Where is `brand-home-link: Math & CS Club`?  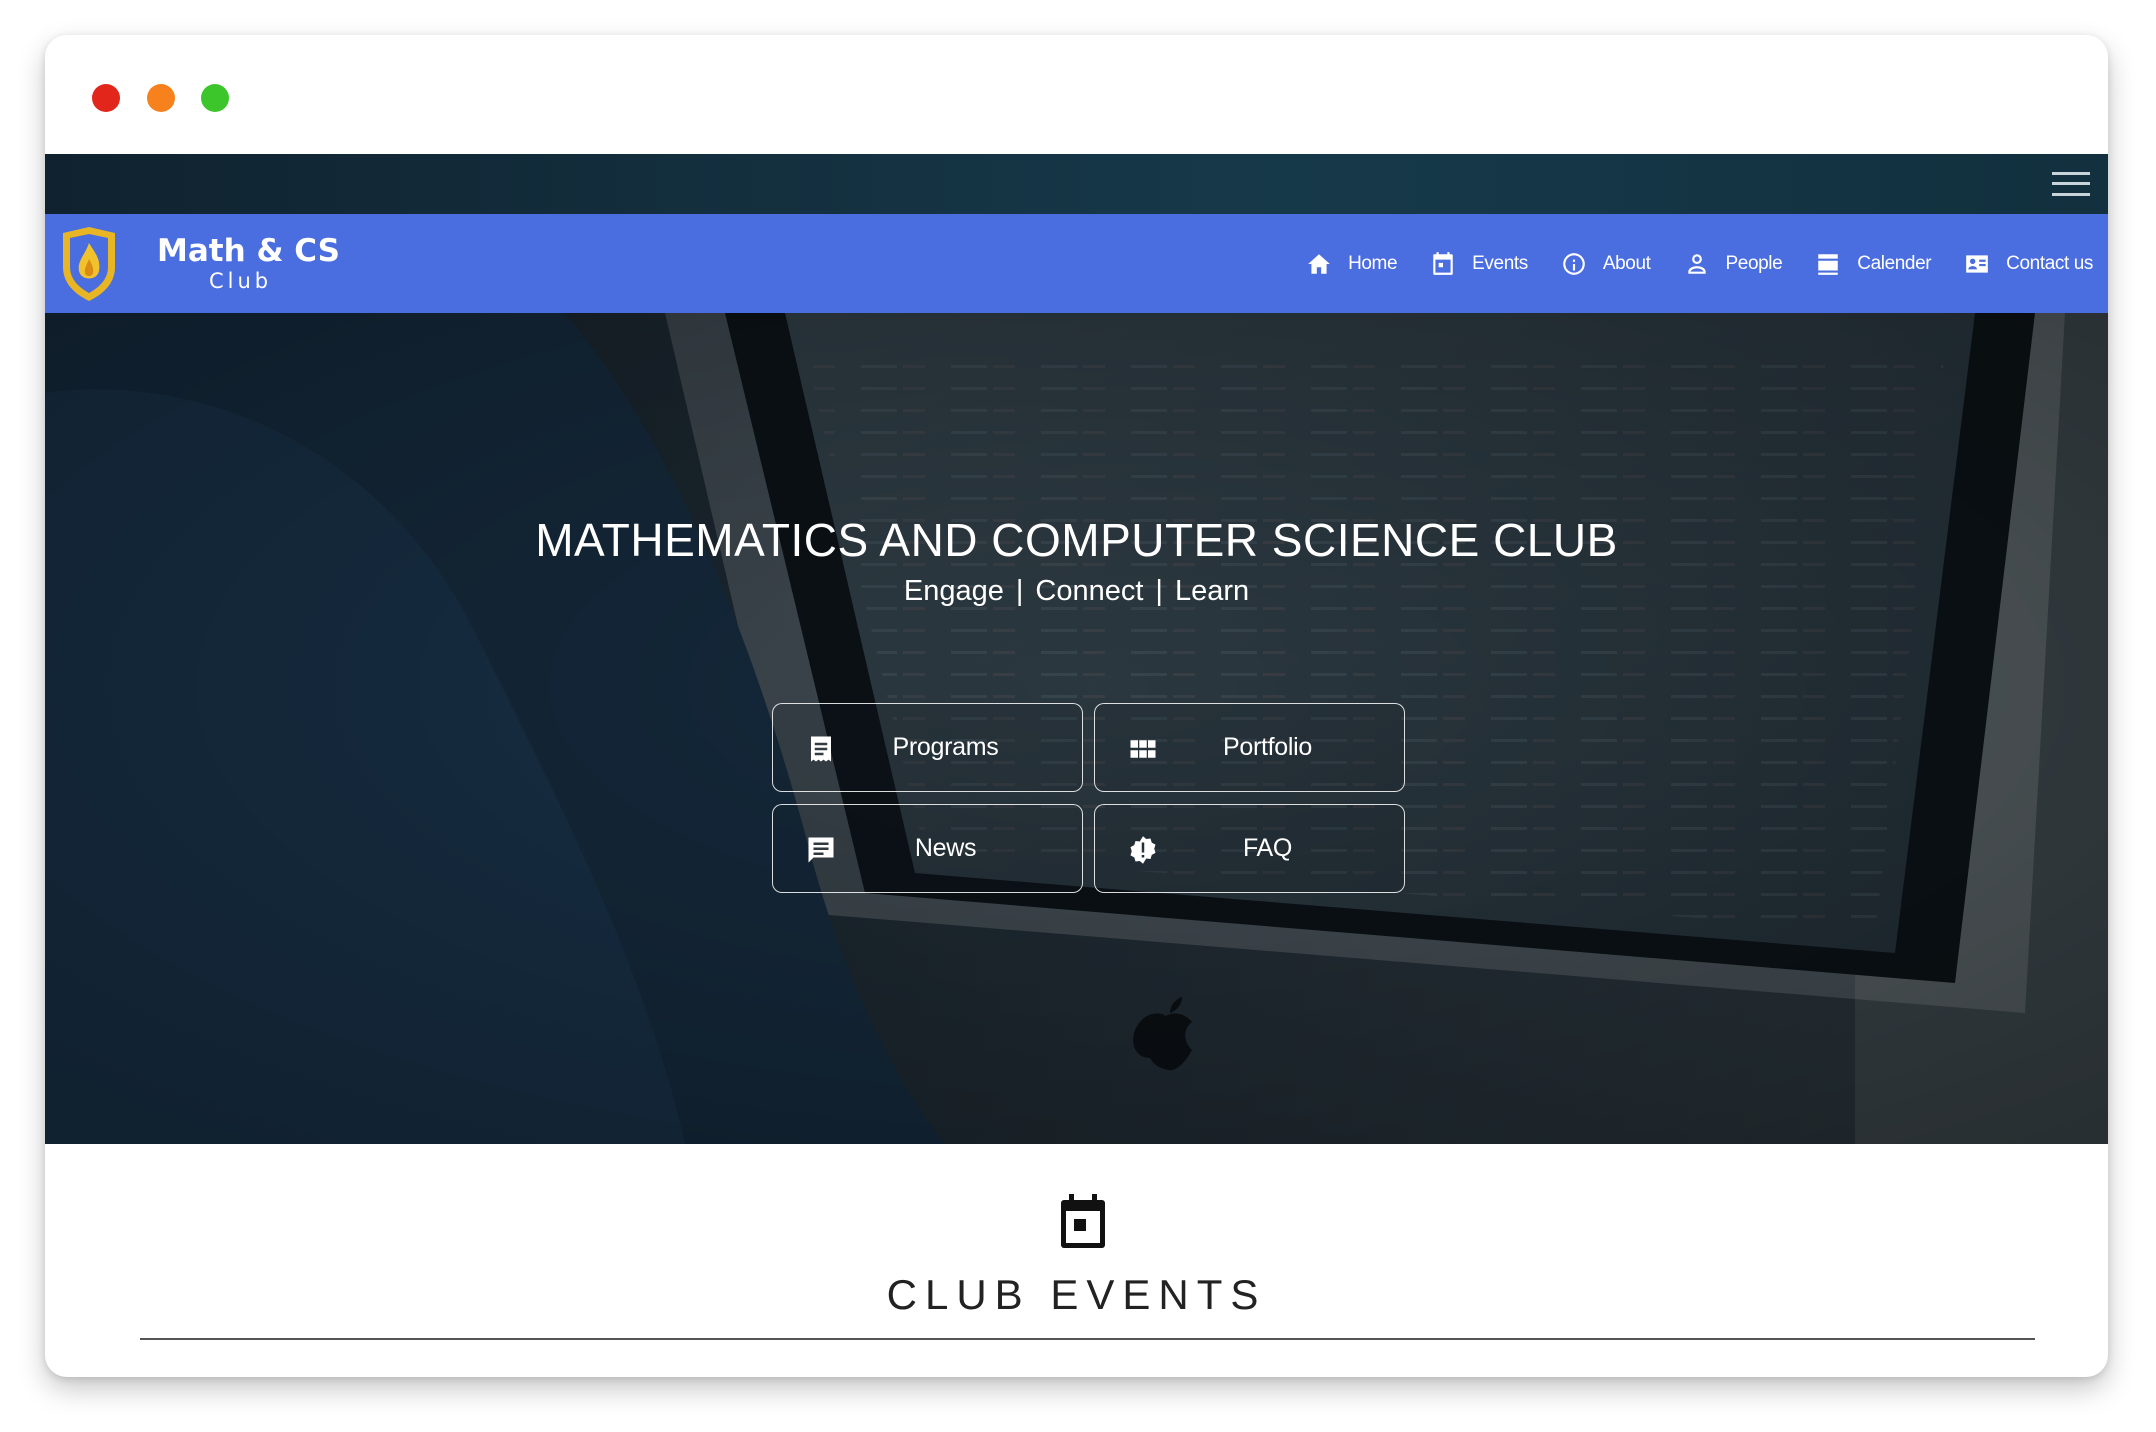 brand-home-link: Math & CS Club is located at coordinates (199, 264).